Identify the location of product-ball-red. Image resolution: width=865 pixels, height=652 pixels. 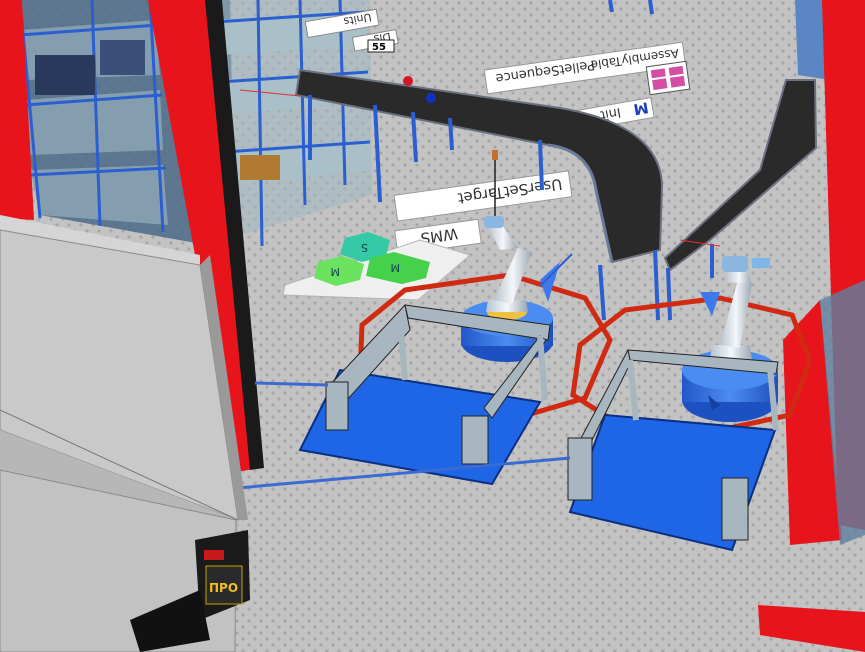
(408, 81).